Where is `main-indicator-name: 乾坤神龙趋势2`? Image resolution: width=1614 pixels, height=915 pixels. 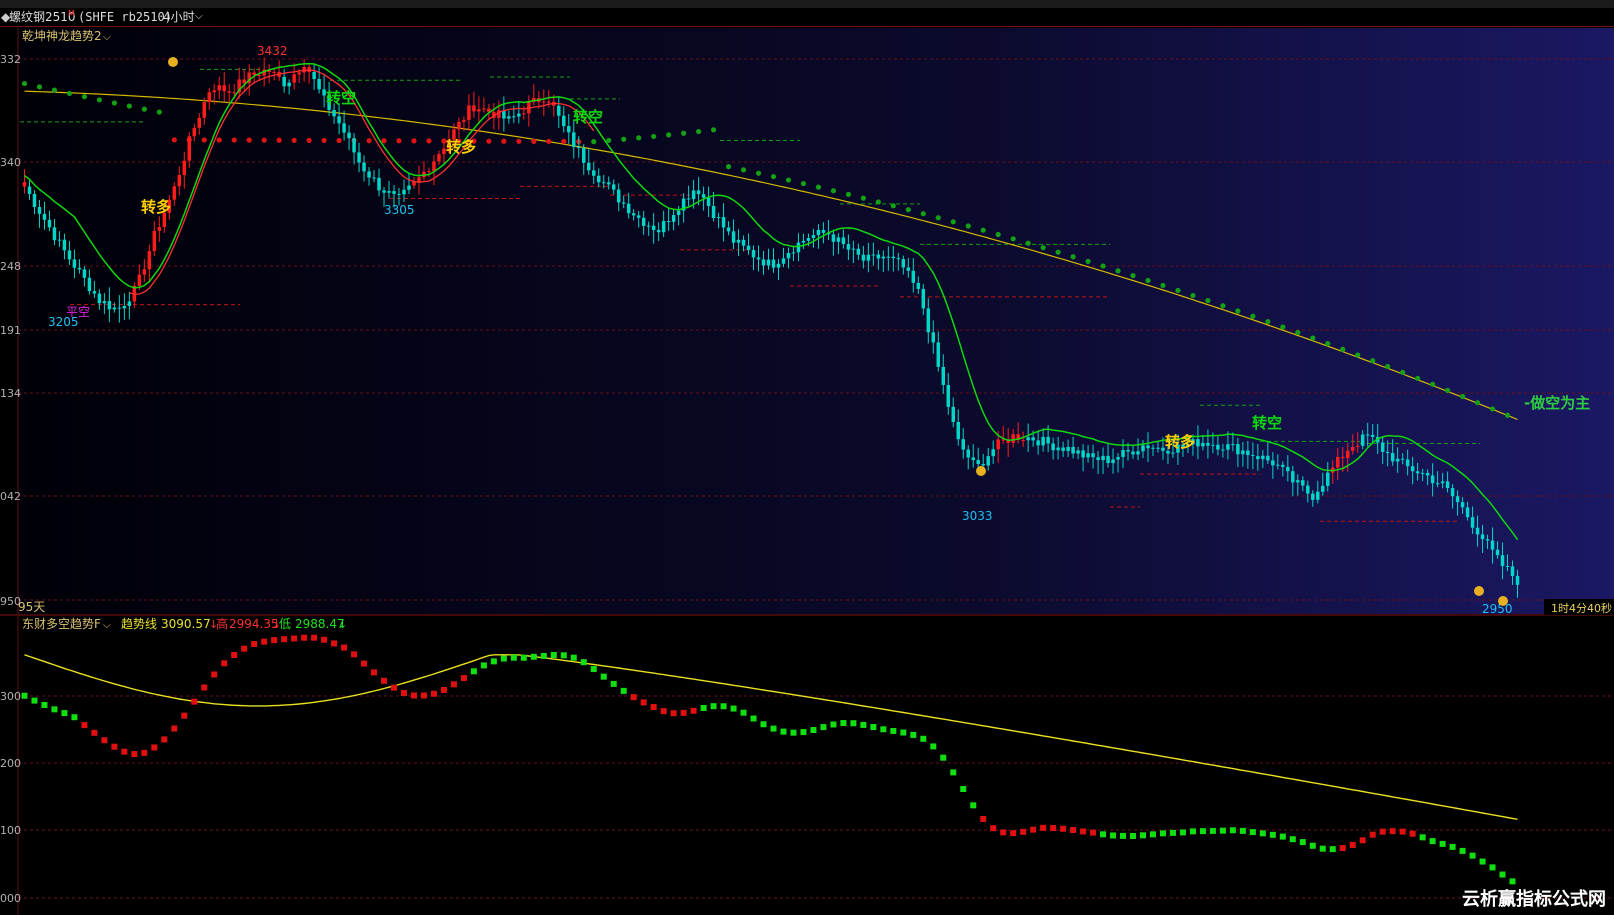 main-indicator-name: 乾坤神龙趋势2 is located at coordinates (62, 35).